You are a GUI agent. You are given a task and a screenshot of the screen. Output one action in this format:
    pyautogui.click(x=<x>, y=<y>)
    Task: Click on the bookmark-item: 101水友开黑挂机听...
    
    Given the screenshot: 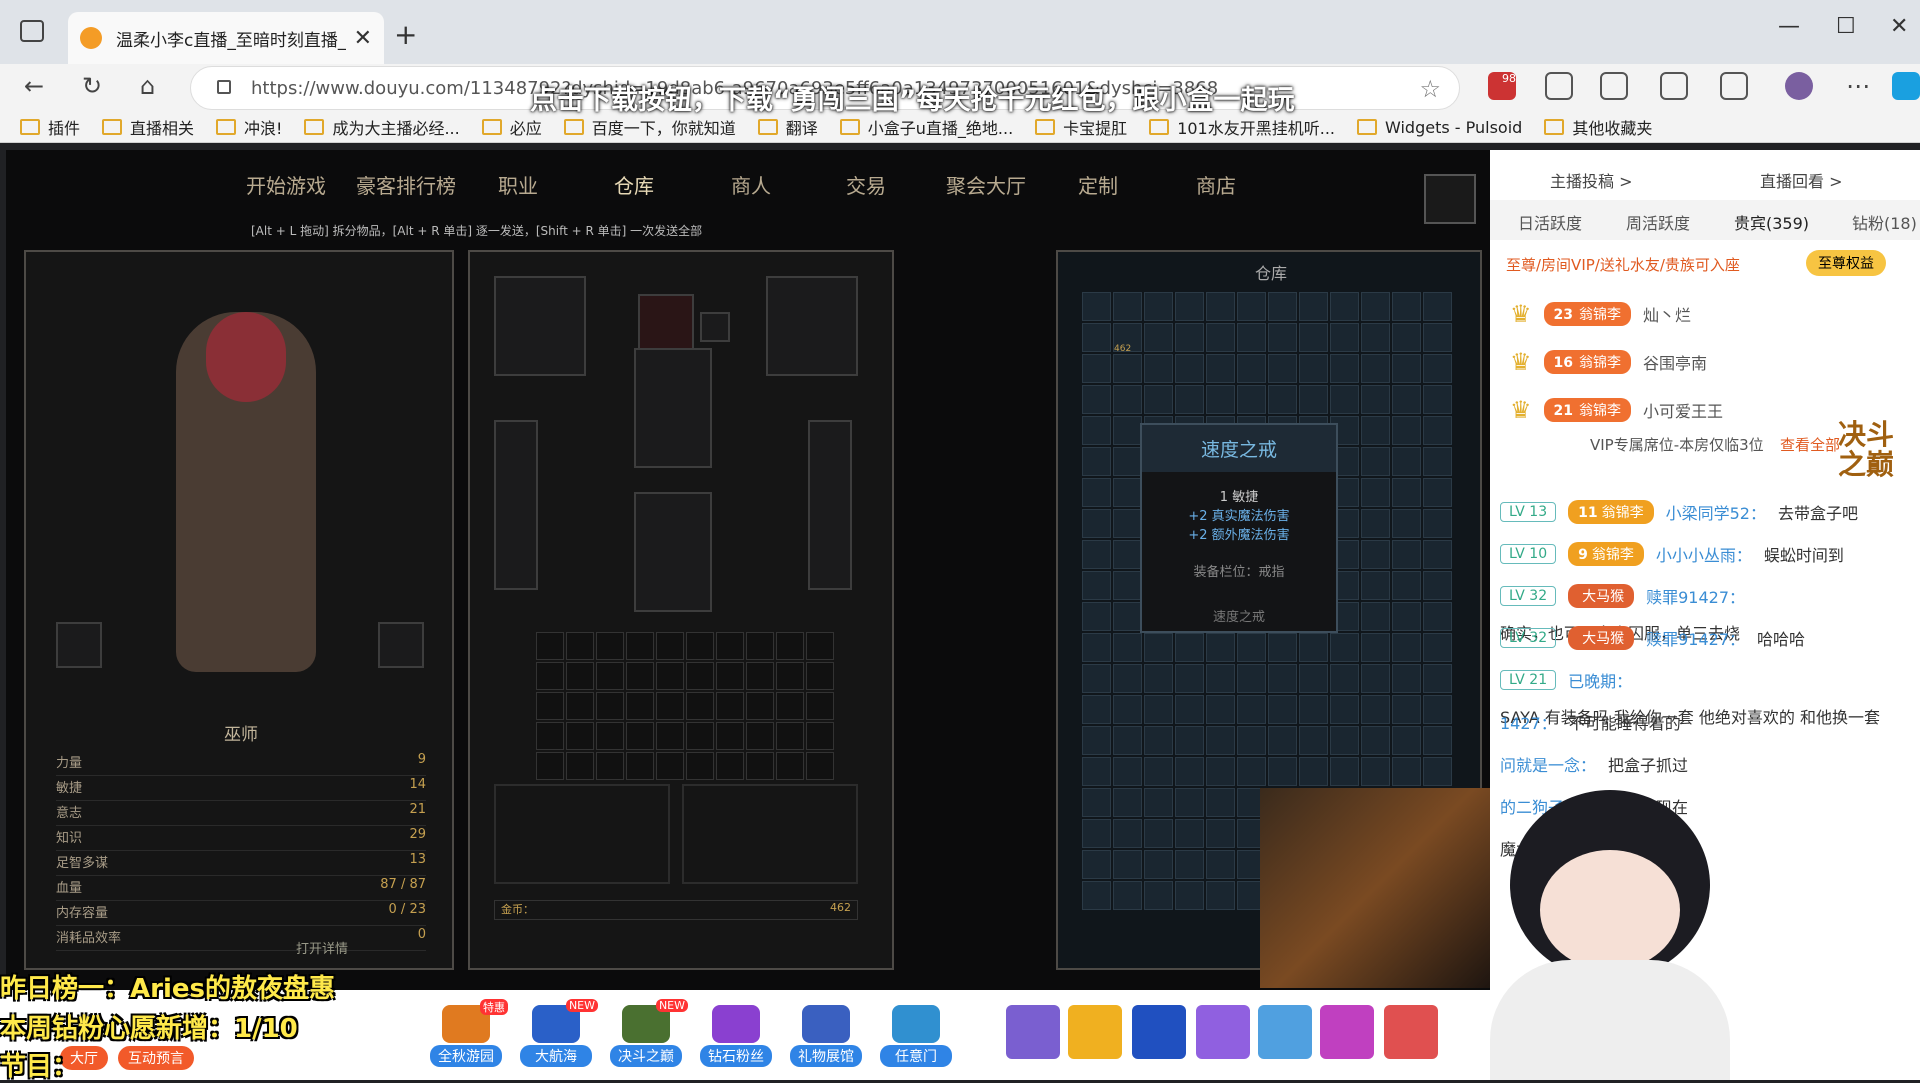 What is the action you would take?
    pyautogui.click(x=1242, y=127)
    